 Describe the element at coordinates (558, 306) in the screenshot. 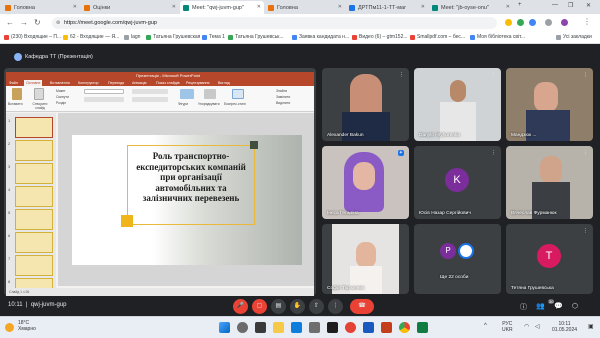

I see `chat-icon: 💬` at that location.